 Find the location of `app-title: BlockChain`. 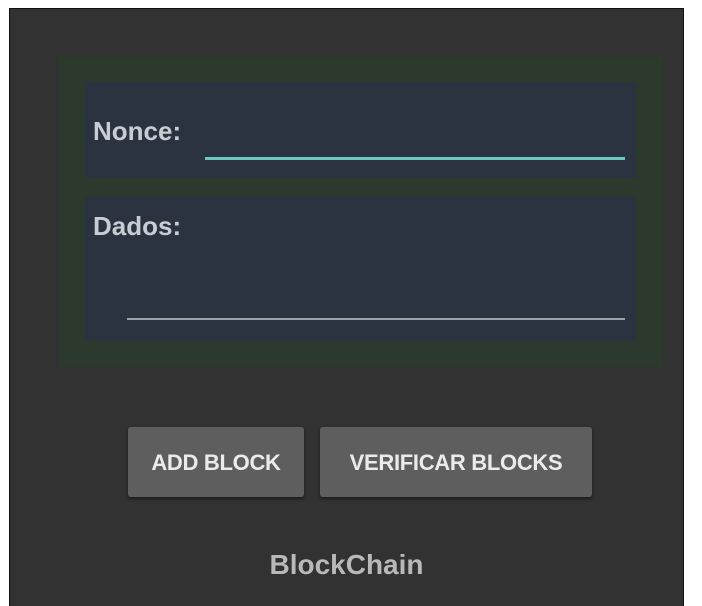

app-title: BlockChain is located at coordinates (346, 564).